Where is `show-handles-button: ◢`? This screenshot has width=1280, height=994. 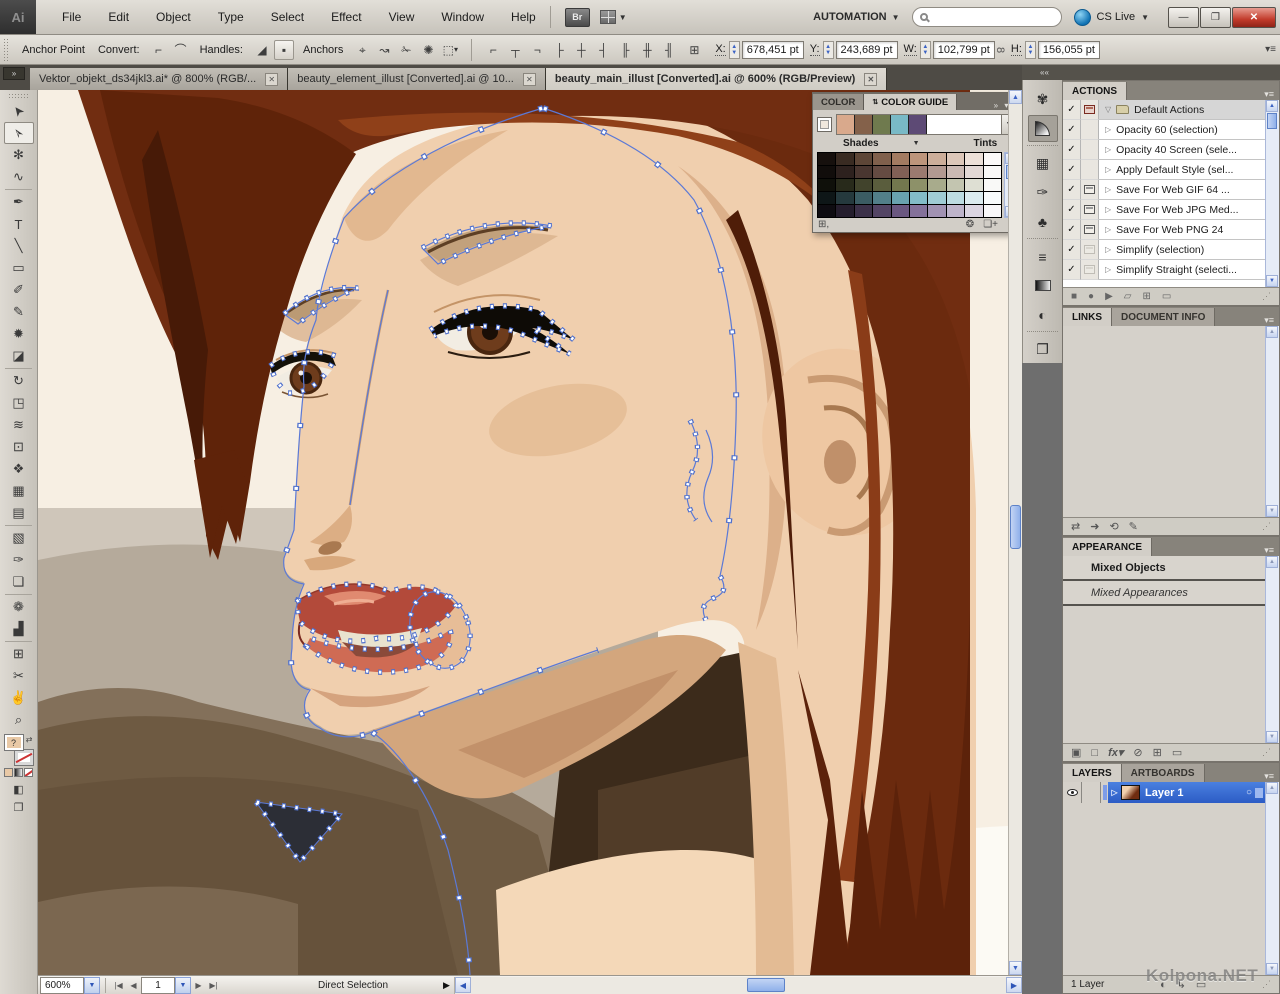
show-handles-button: ◢ is located at coordinates (262, 50).